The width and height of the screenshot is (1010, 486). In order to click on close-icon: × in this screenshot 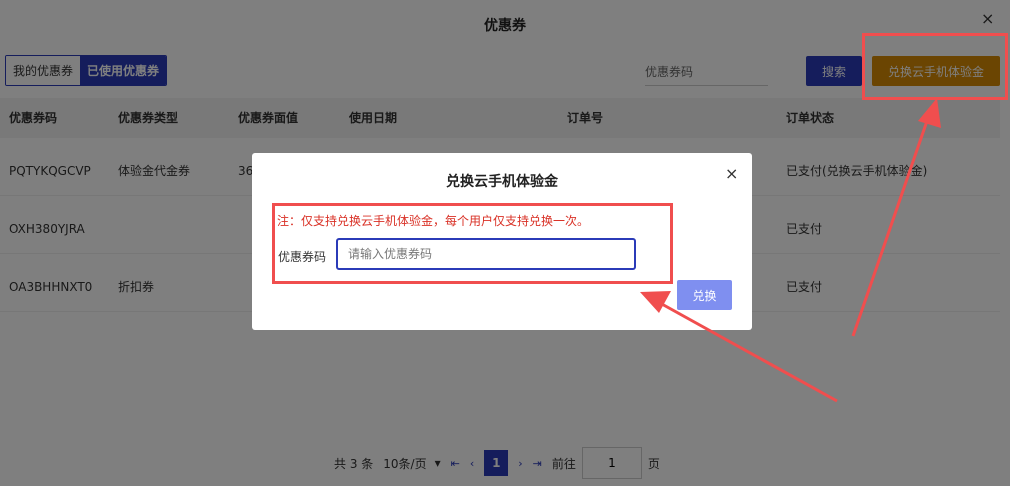, I will do `click(731, 173)`.